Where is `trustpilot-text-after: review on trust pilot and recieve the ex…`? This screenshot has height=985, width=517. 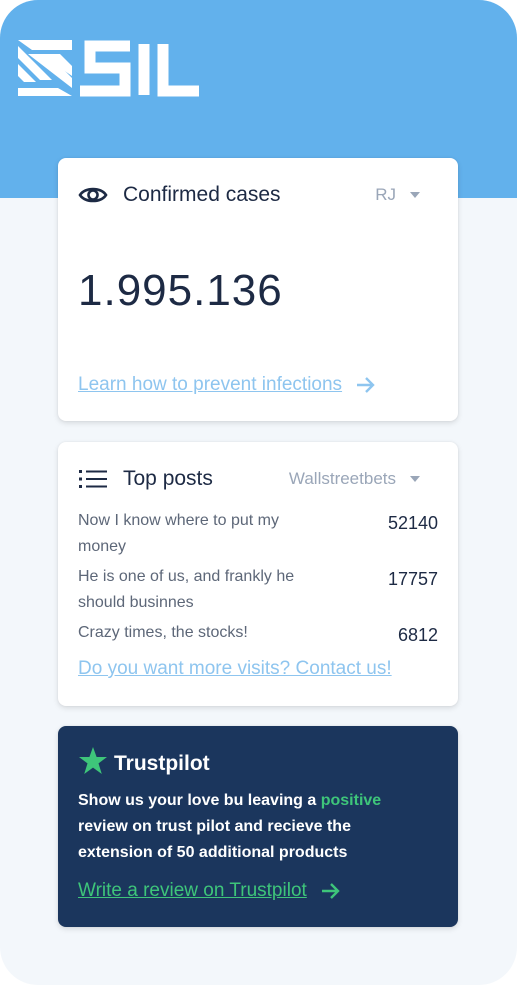 trustpilot-text-after: review on trust pilot and recieve the ex… is located at coordinates (214, 839).